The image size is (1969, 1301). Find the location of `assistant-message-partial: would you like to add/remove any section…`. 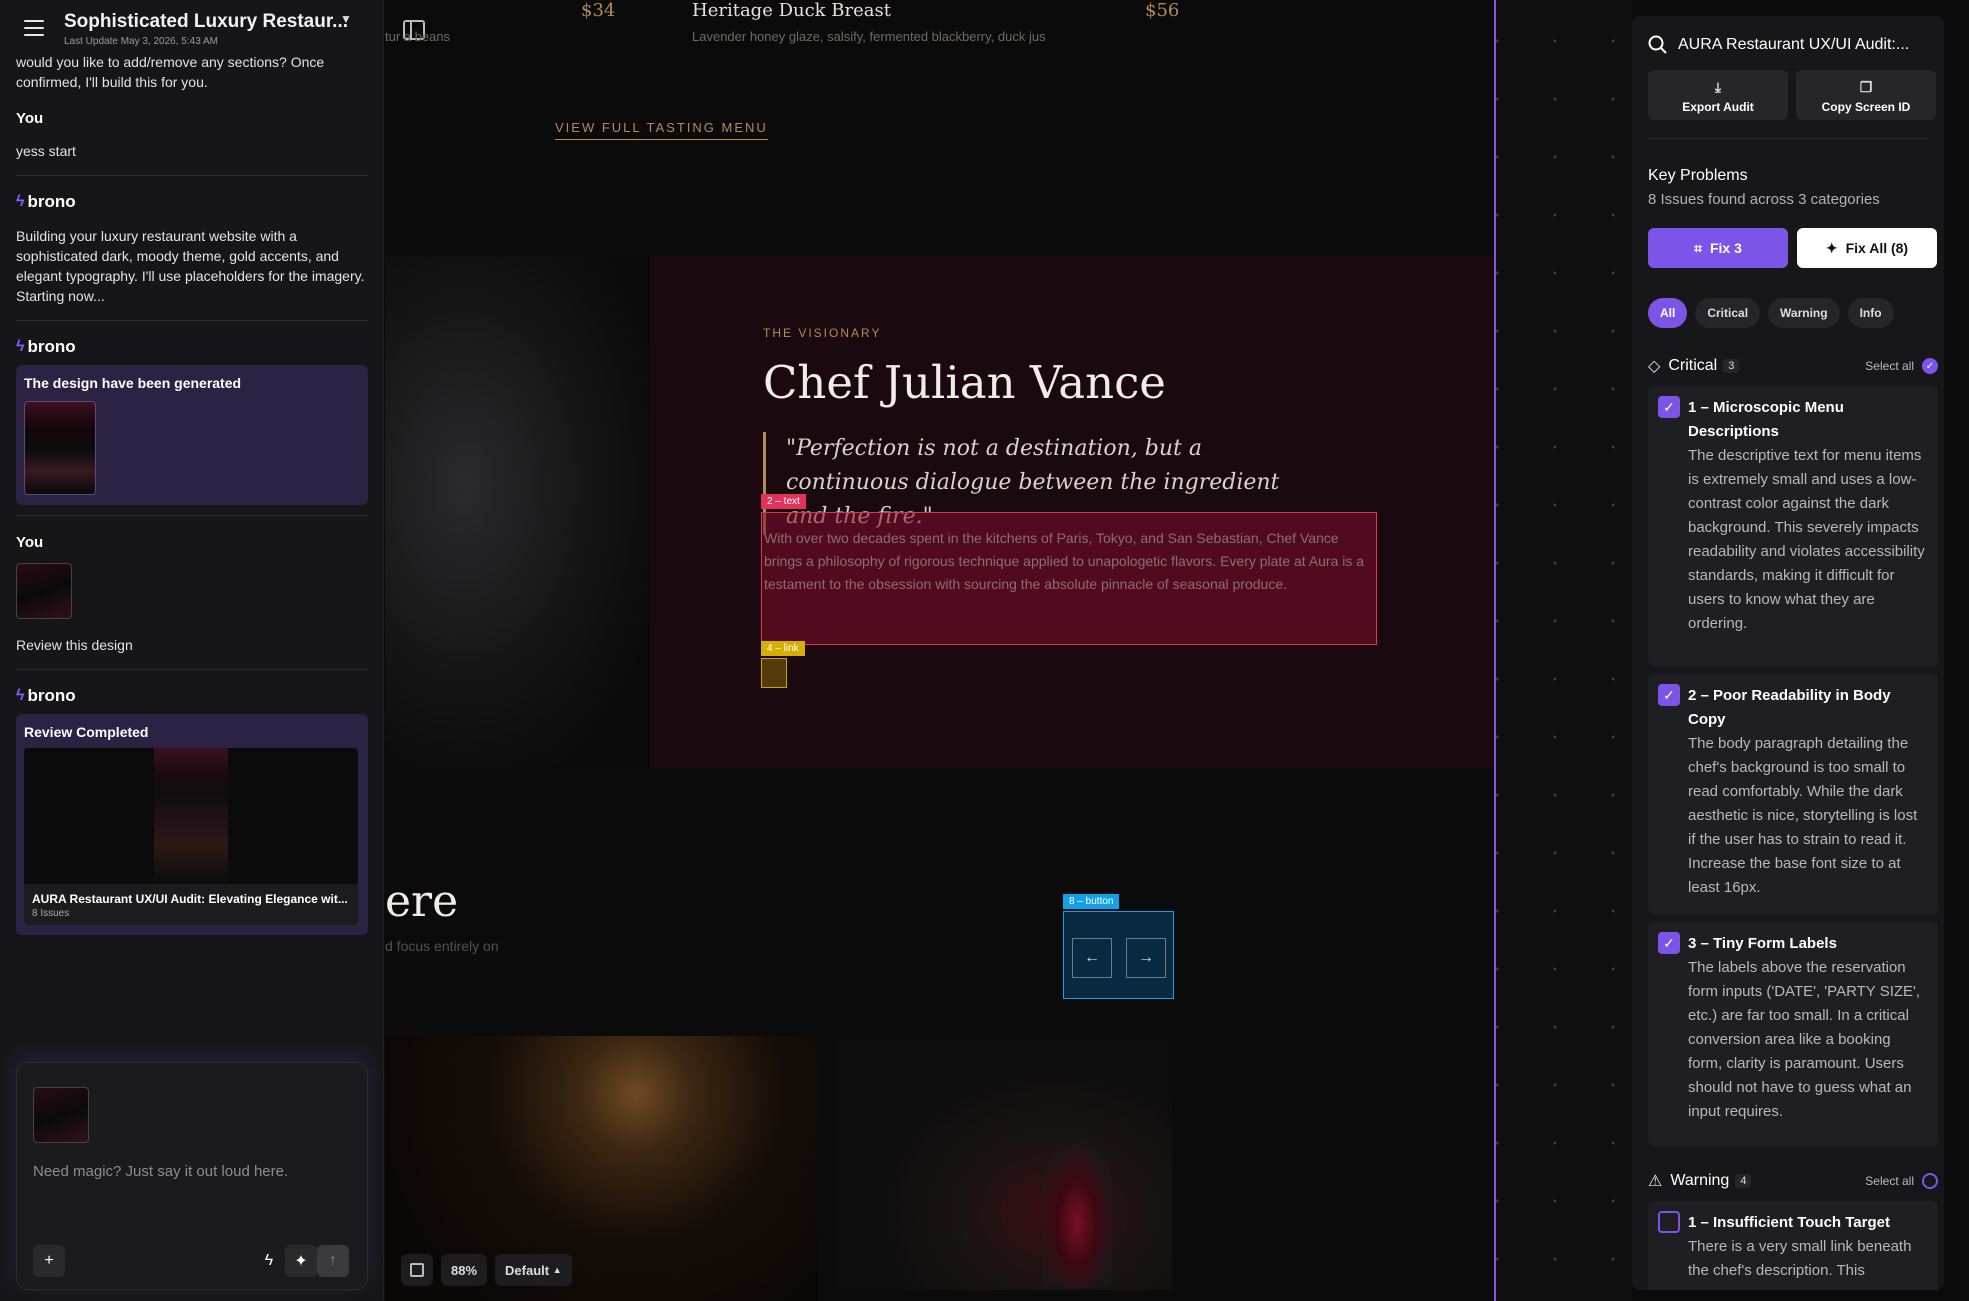

assistant-message-partial: would you like to add/remove any section… is located at coordinates (170, 72).